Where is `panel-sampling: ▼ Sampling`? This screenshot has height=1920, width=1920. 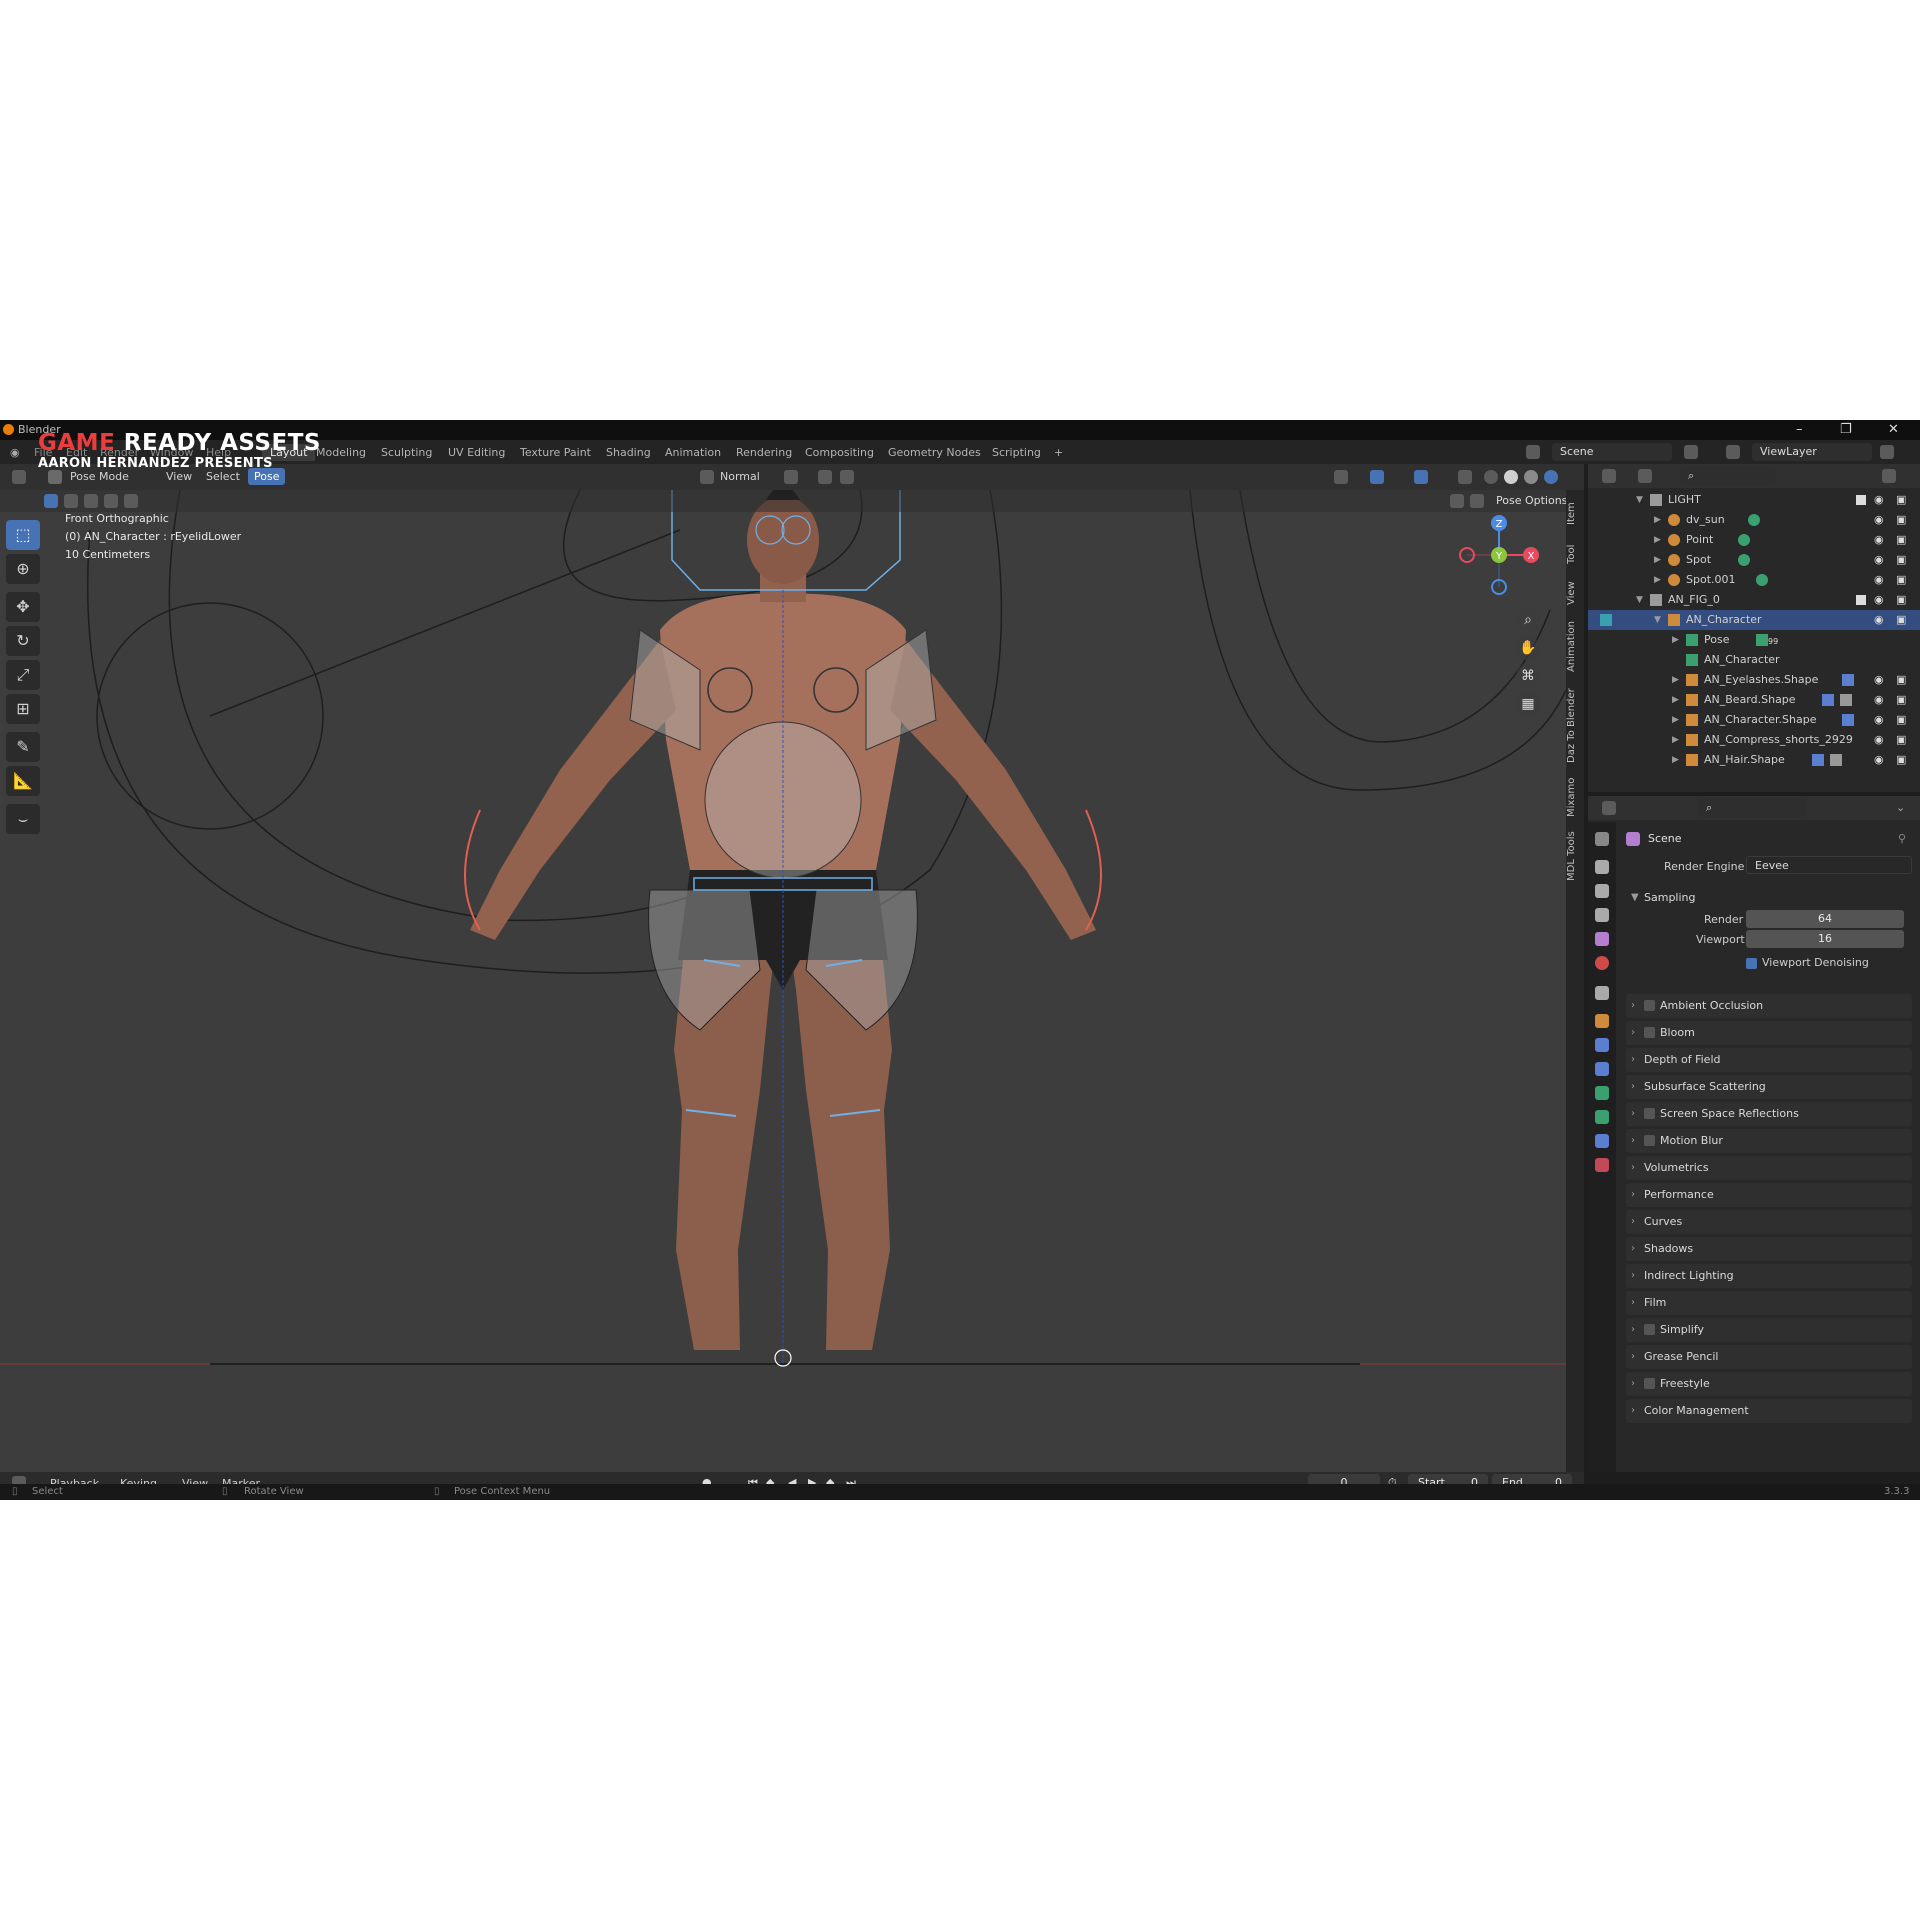
panel-sampling: ▼ Sampling is located at coordinates (1769, 898).